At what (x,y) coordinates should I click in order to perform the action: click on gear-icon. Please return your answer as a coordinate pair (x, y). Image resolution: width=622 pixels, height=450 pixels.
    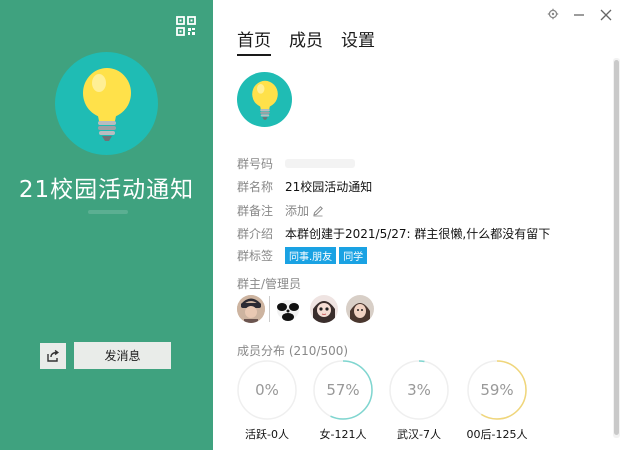
    Looking at the image, I should click on (553, 14).